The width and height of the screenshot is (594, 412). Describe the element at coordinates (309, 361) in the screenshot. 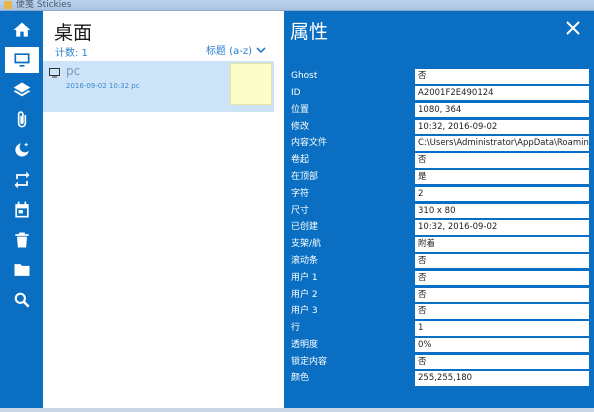

I see `property-key: 锁定内容` at that location.